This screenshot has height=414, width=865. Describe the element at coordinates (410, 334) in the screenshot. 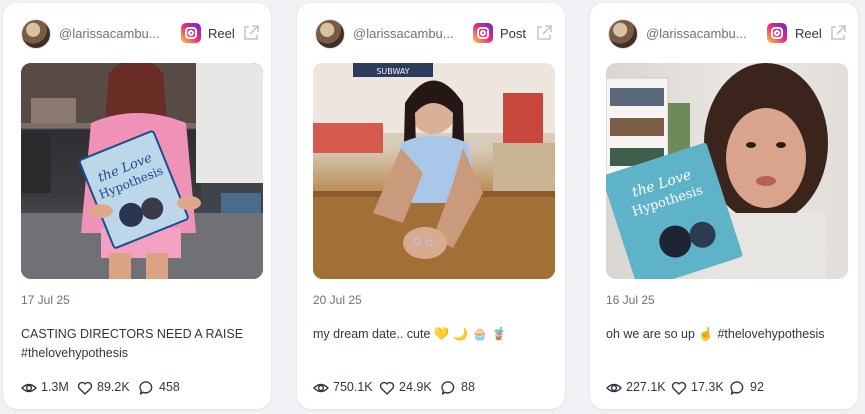

I see `post-caption: my dream date.. cute 💛 🌙 🧁 🧋` at that location.